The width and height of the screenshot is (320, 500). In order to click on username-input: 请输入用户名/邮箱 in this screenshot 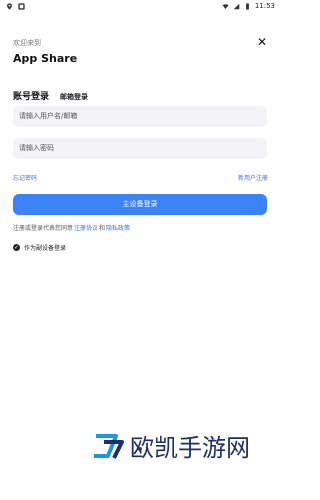, I will do `click(140, 116)`.